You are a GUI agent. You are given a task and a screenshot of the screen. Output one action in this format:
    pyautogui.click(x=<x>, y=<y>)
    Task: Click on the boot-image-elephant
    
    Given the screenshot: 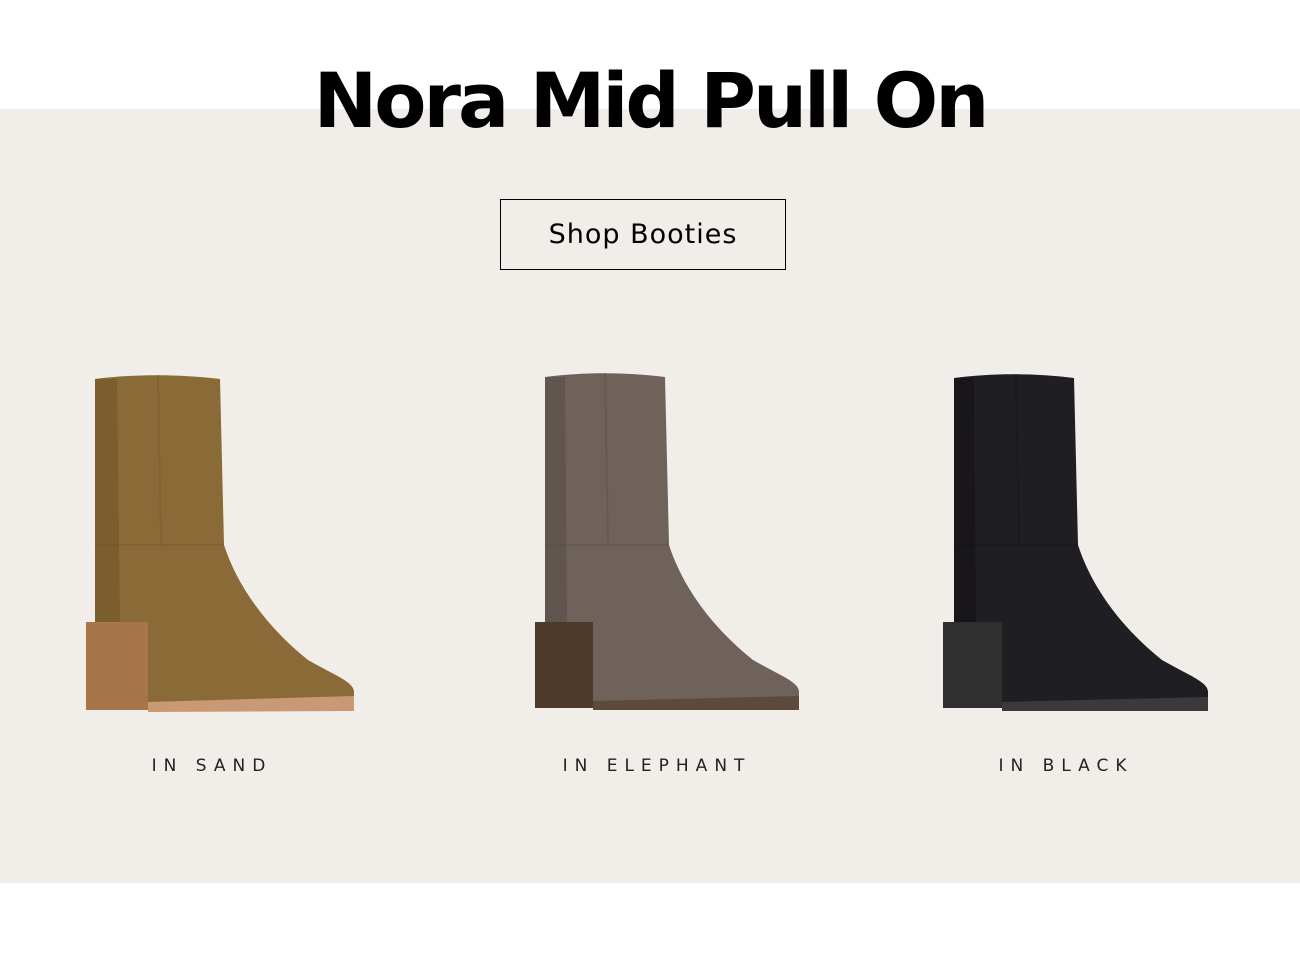 What is the action you would take?
    pyautogui.click(x=667, y=541)
    